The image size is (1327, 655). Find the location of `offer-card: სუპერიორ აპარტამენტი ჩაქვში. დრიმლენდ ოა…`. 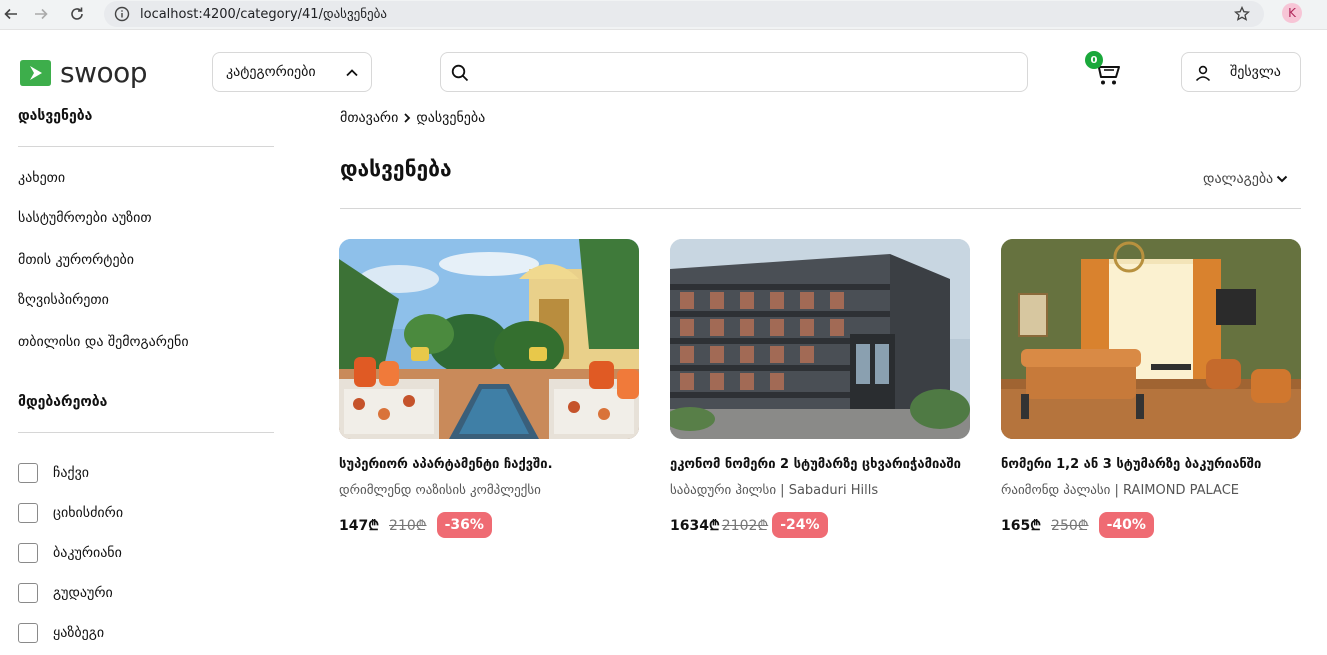

offer-card: სუპერიორ აპარტამენტი ჩაქვში. დრიმლენდ ოა… is located at coordinates (489, 388).